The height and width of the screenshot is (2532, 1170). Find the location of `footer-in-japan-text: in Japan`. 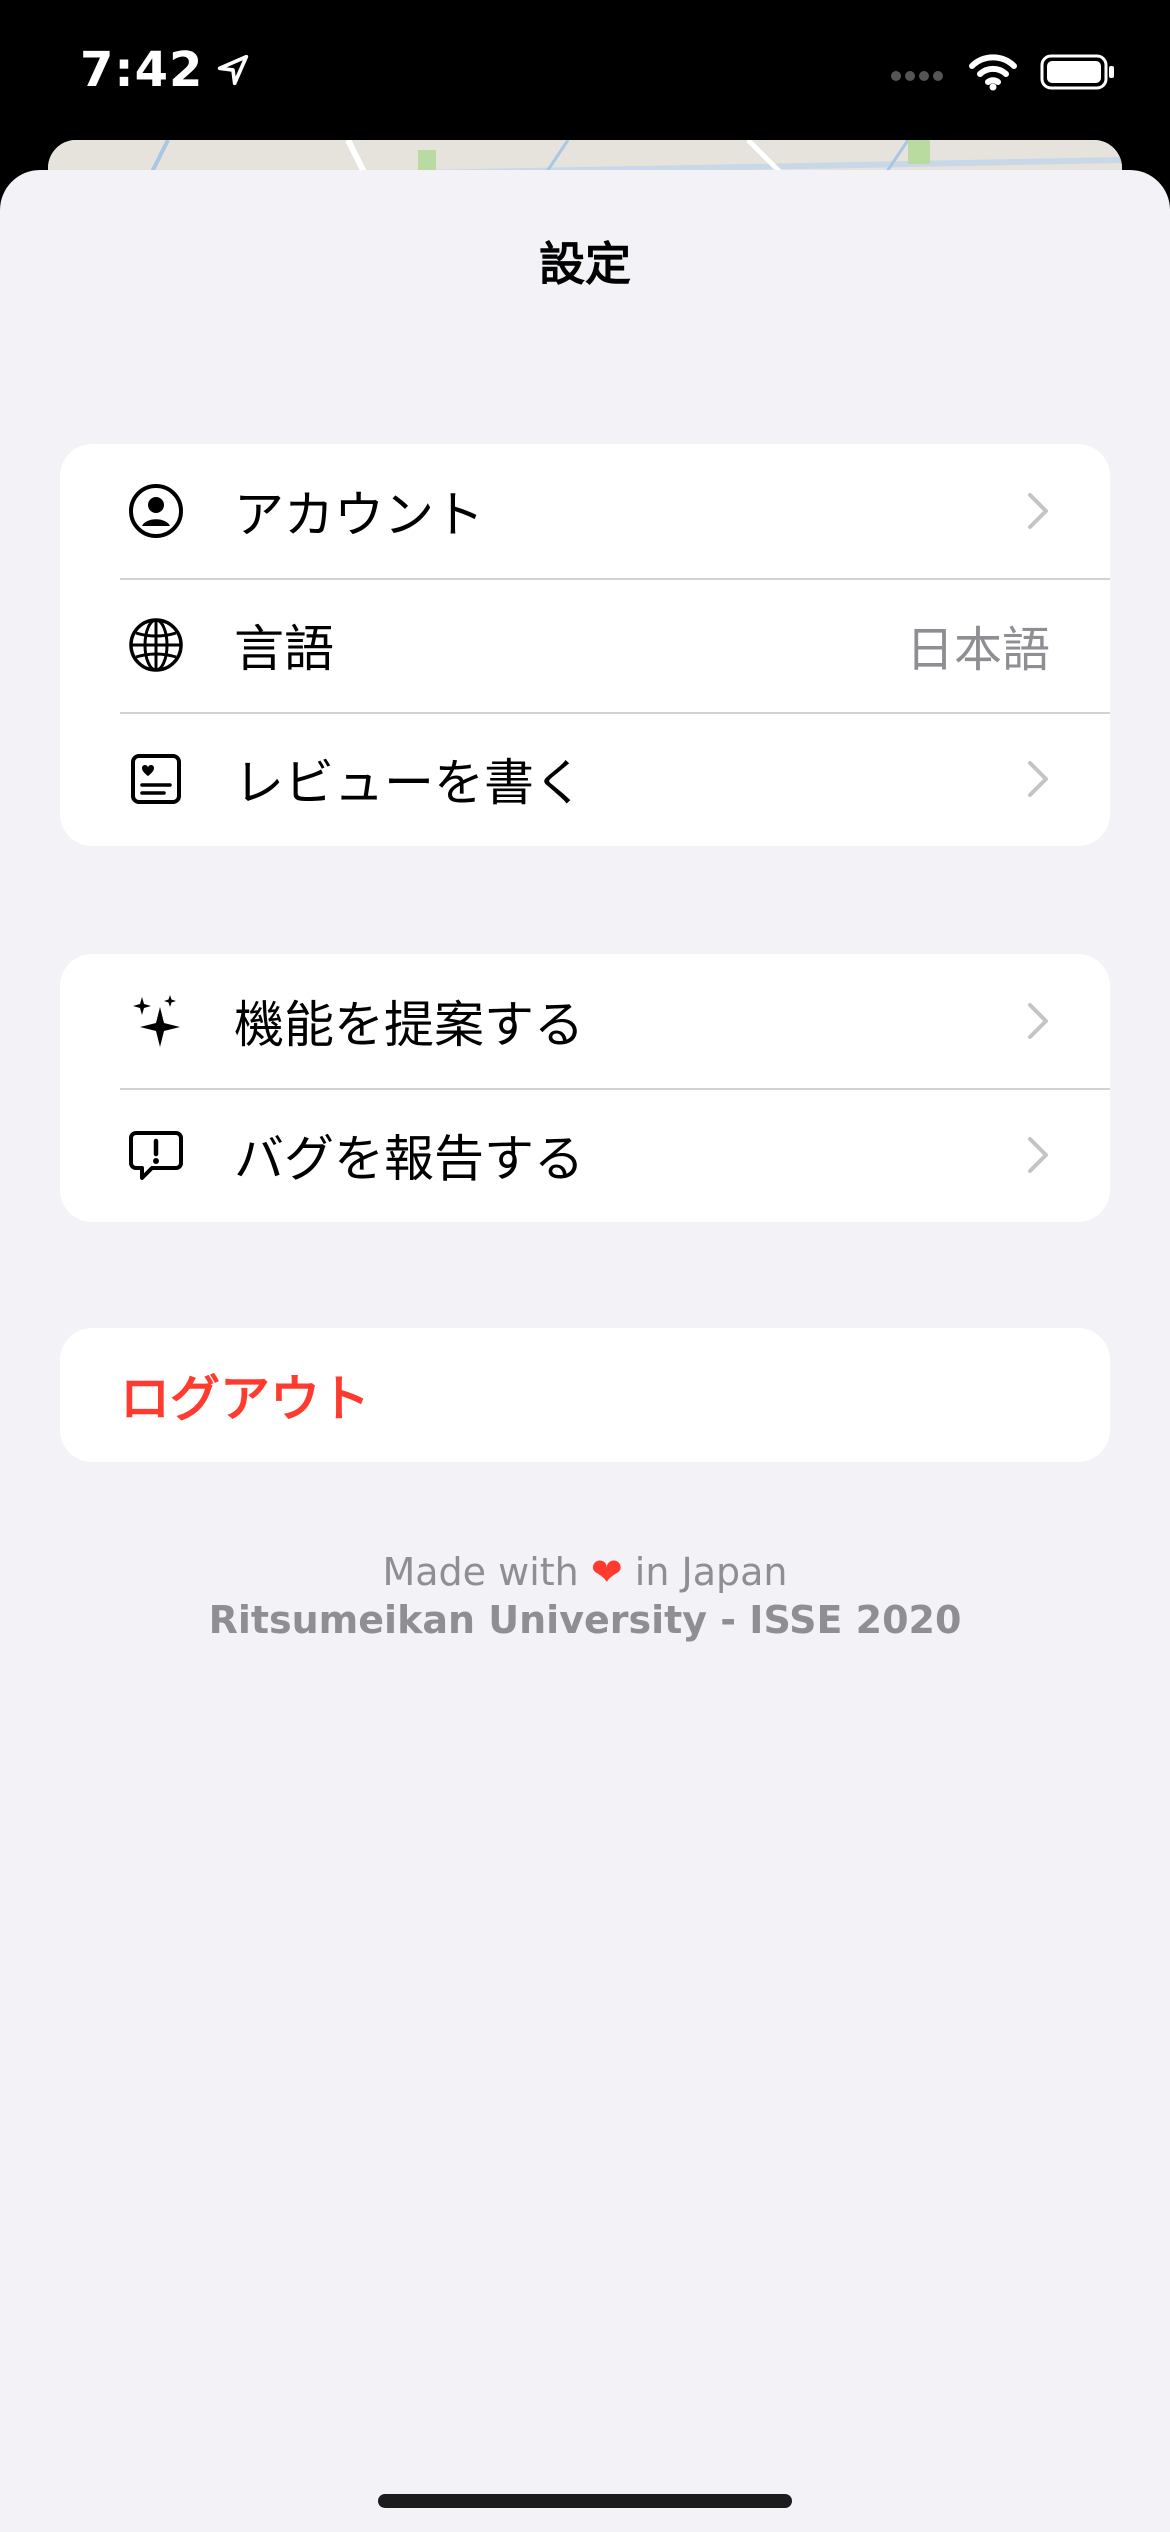

footer-in-japan-text: in Japan is located at coordinates (711, 1572).